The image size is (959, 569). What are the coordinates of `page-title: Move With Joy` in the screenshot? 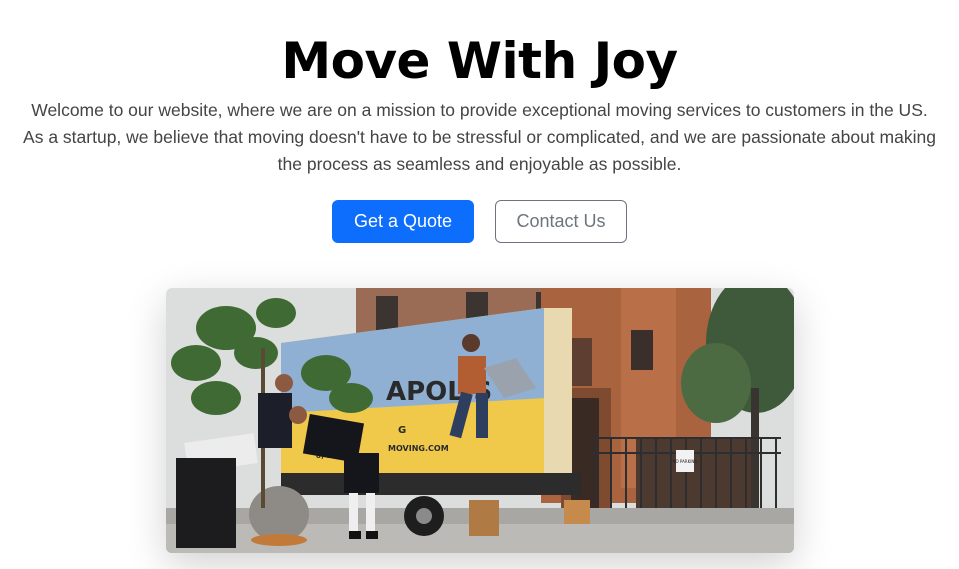 It's located at (479, 61).